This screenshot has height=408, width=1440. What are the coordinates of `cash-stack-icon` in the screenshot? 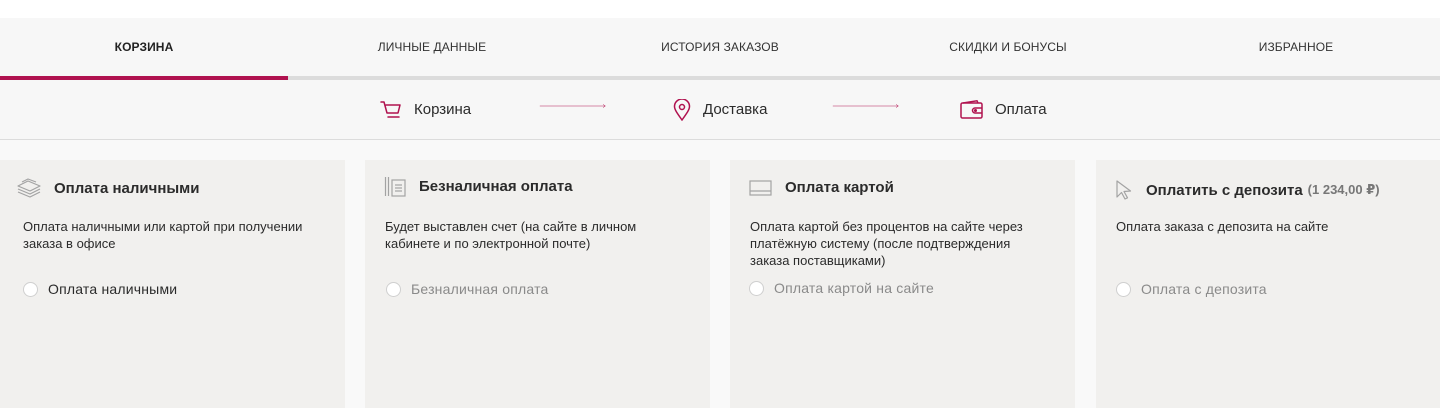 It's located at (29, 188).